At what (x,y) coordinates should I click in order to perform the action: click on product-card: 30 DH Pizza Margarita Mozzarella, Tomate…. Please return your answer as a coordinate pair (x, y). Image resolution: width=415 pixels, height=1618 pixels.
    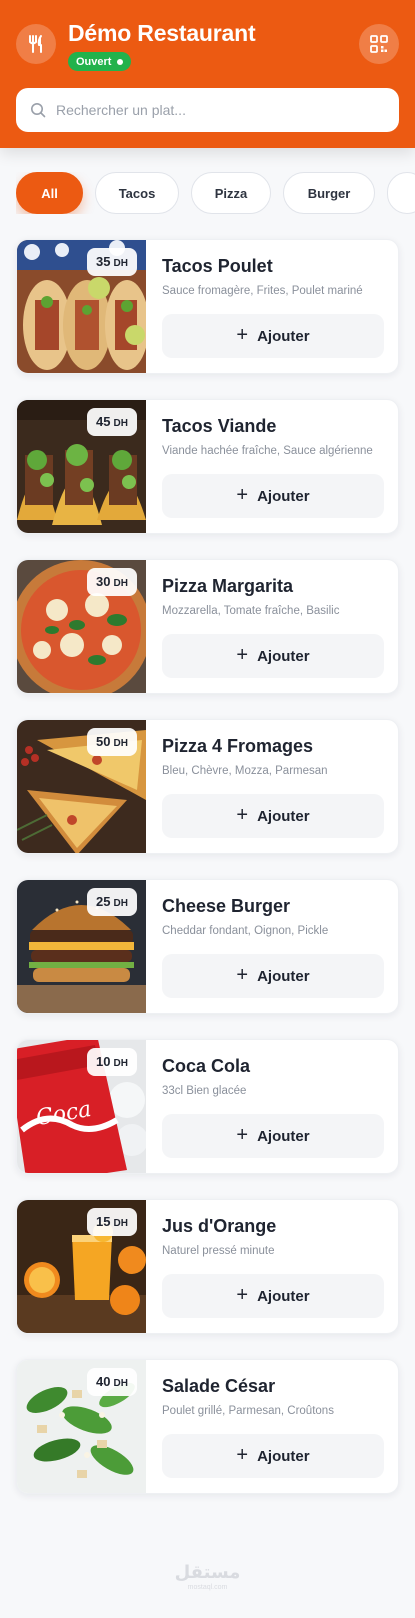
    Looking at the image, I should click on (207, 626).